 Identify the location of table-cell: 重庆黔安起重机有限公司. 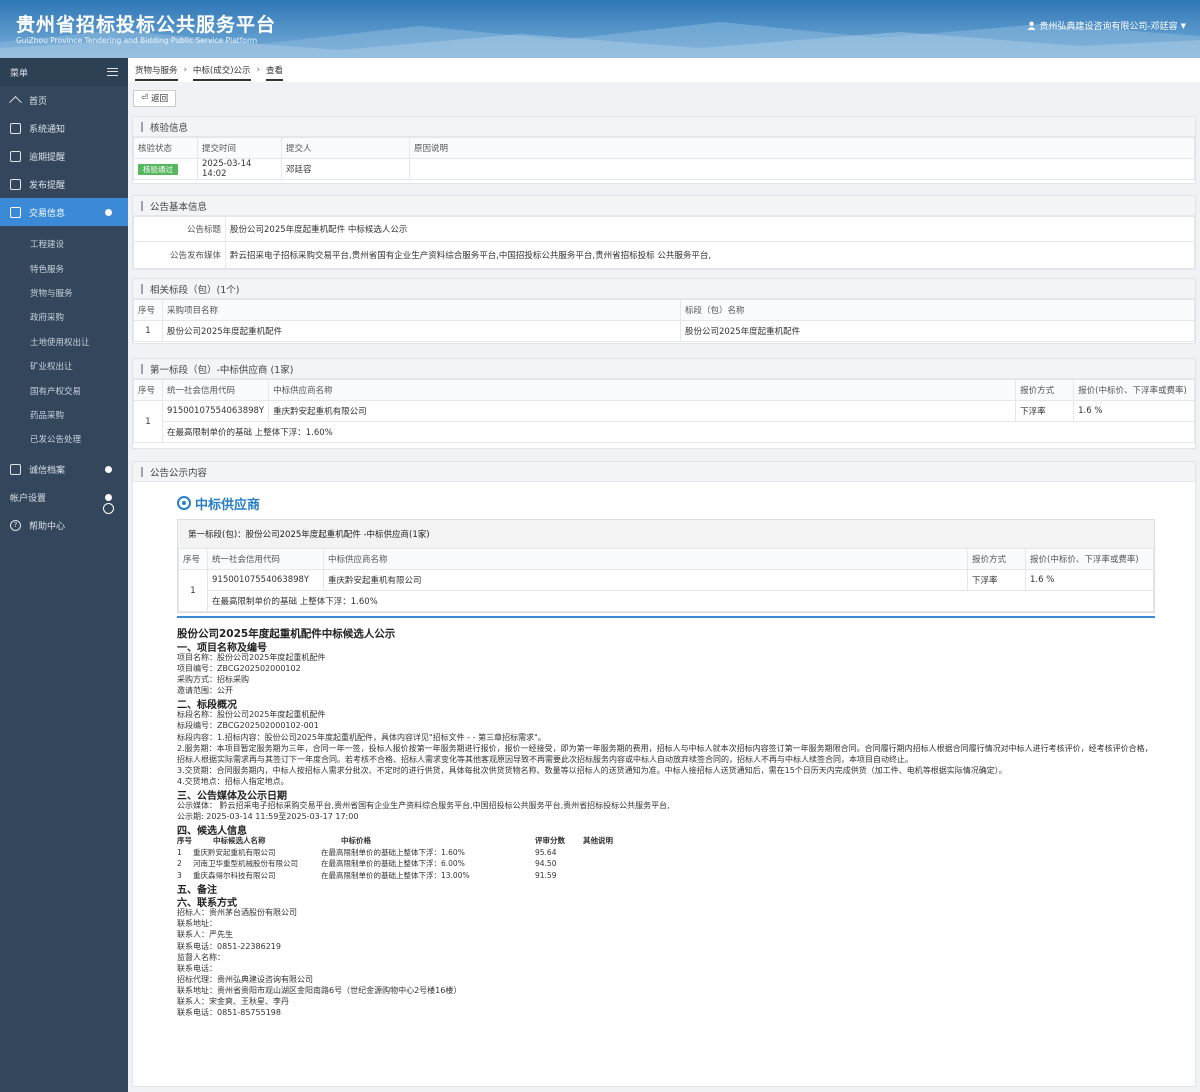
(642, 411).